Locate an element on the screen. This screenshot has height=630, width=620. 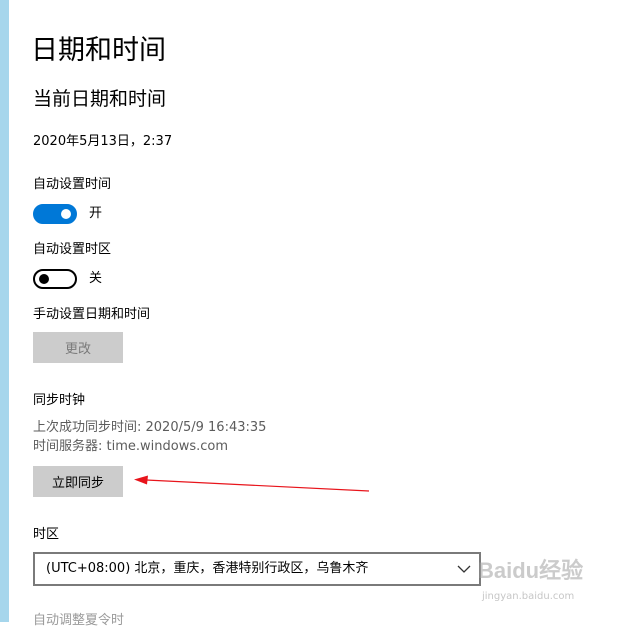
timezone-selected-value: (UTC+08:00) 北京，重庆，香港特别行政区，乌鲁木齐 is located at coordinates (207, 568).